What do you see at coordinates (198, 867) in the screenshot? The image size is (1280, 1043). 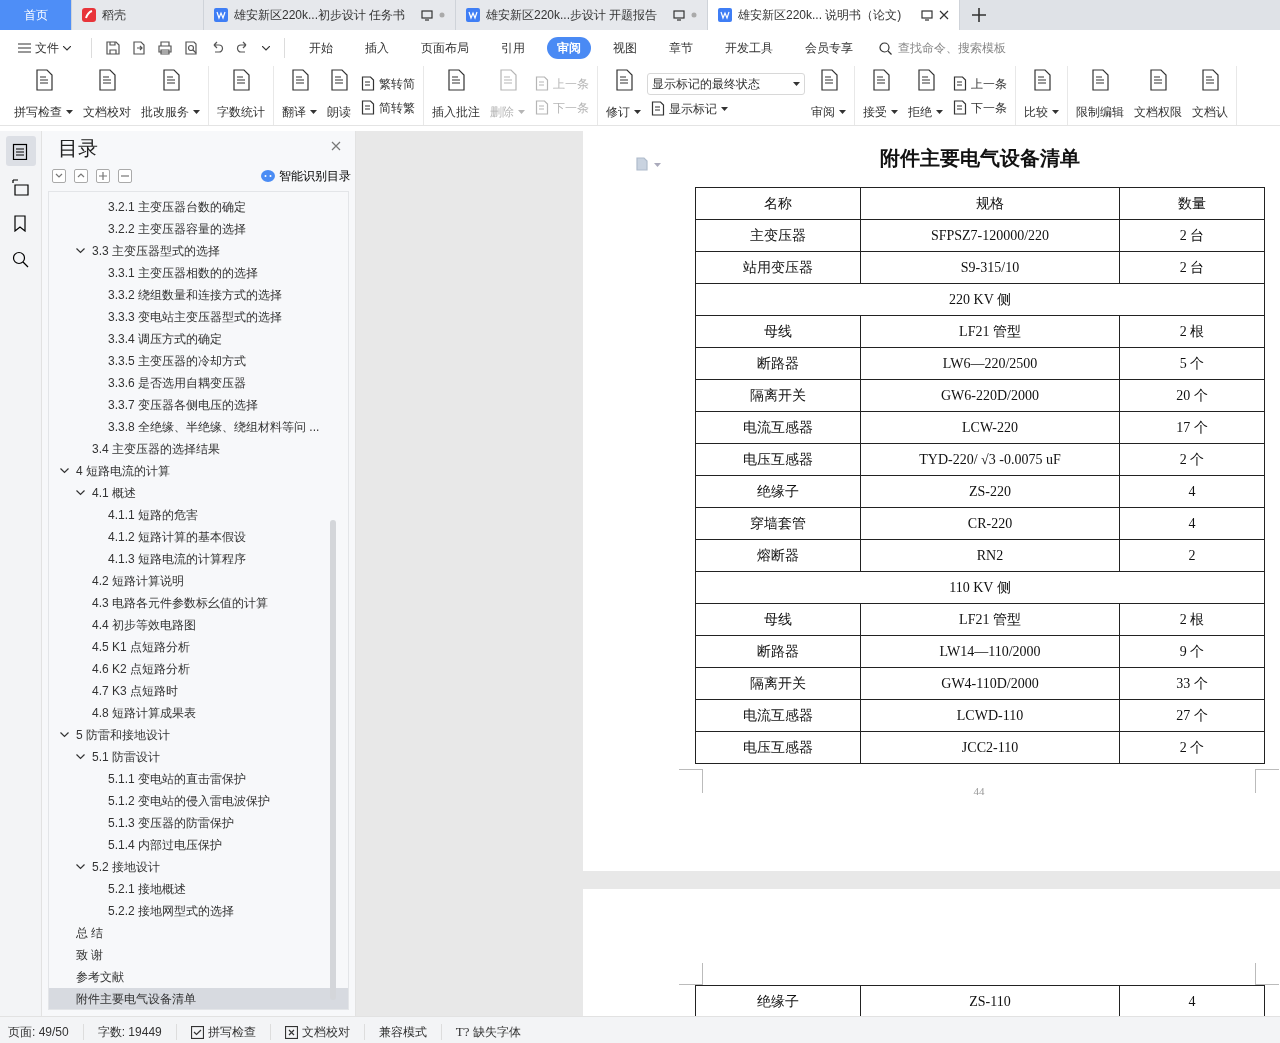 I see `toc-item: 5.2 接地设计` at bounding box center [198, 867].